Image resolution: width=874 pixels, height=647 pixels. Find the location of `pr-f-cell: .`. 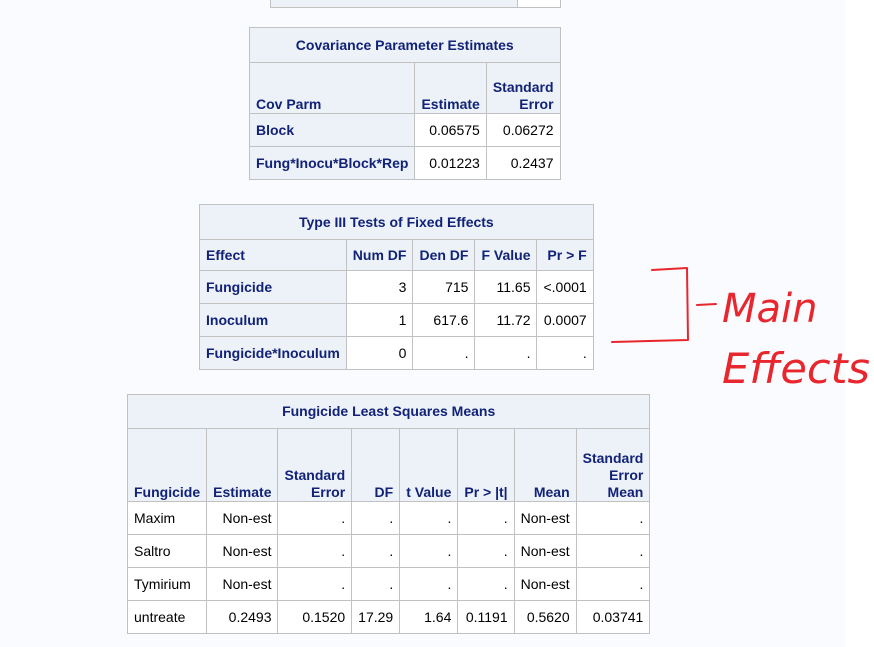

pr-f-cell: . is located at coordinates (565, 353).